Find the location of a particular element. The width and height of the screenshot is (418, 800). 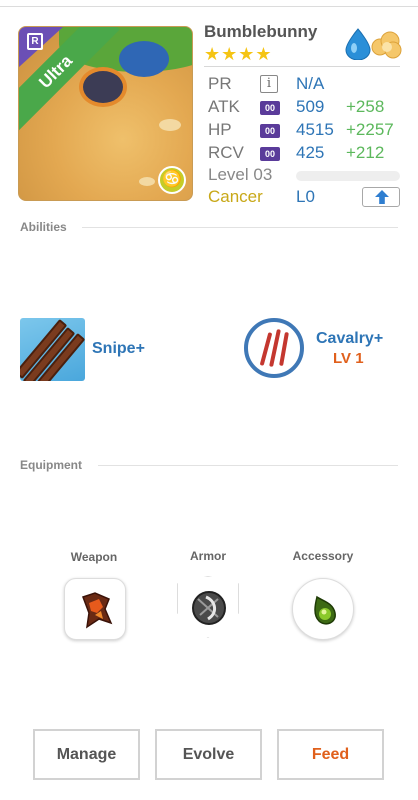

active-ability-name: Snipe+ is located at coordinates (118, 349).